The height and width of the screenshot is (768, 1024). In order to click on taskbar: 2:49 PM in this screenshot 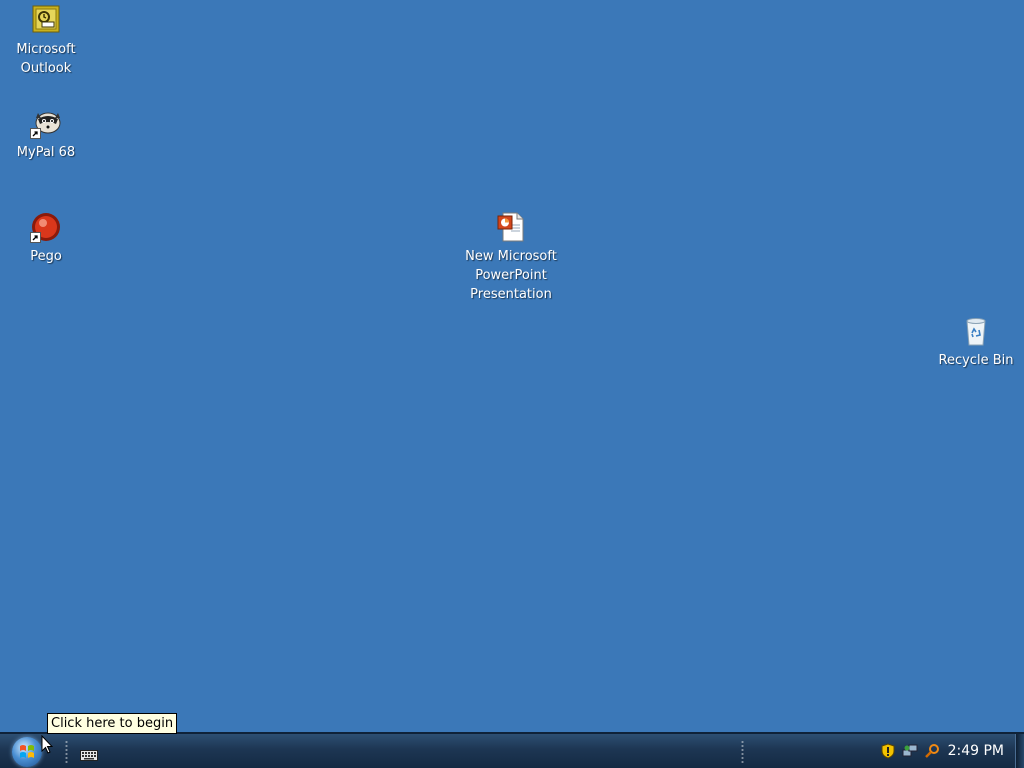, I will do `click(512, 750)`.